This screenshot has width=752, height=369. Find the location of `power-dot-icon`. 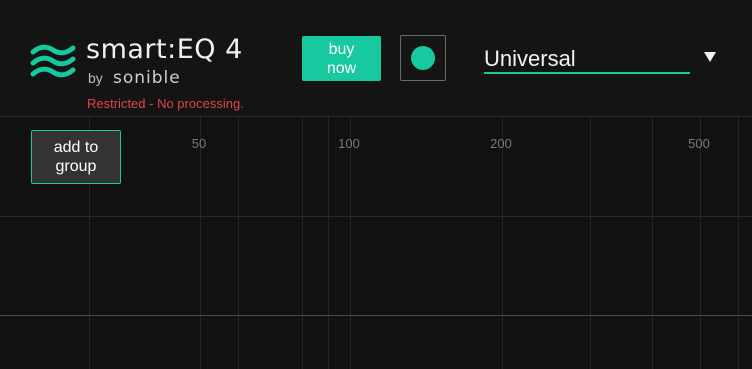

power-dot-icon is located at coordinates (423, 58).